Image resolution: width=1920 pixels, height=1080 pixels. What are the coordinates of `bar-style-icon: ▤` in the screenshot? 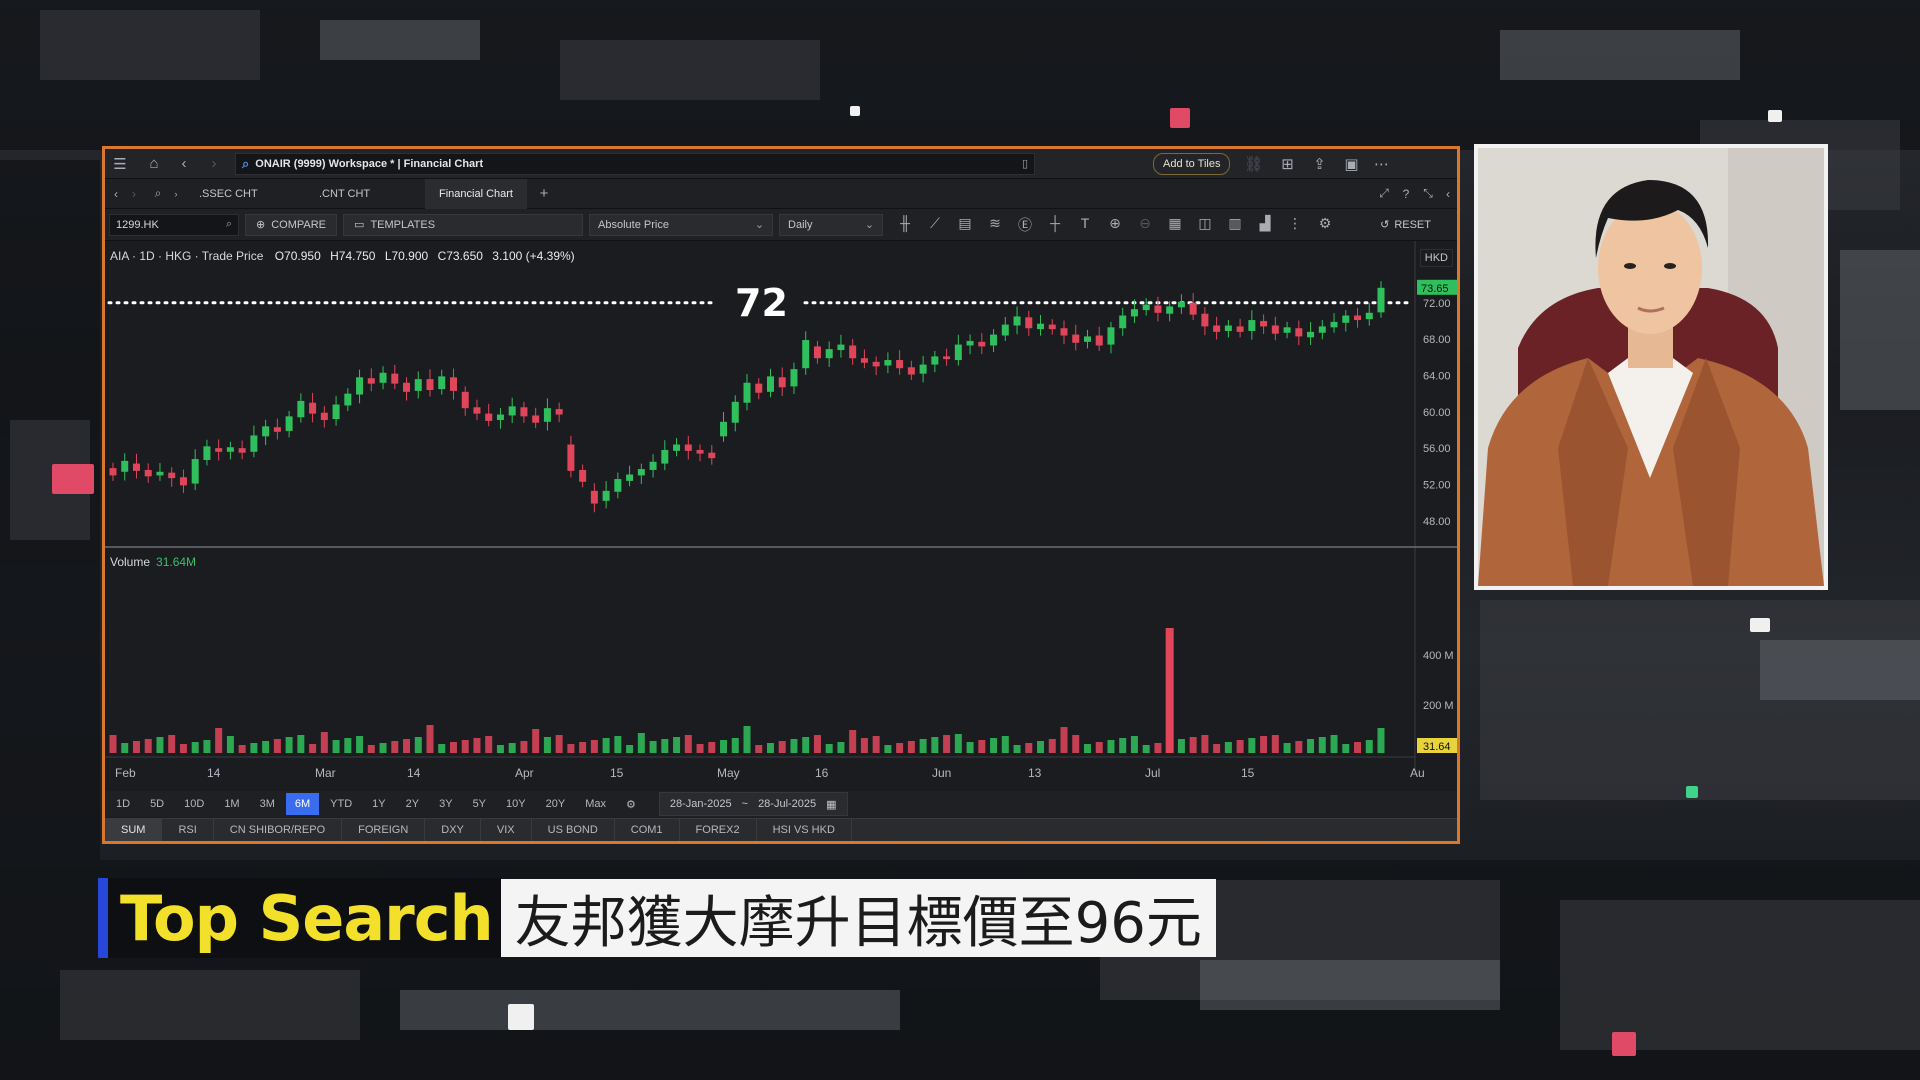 It's located at (965, 225).